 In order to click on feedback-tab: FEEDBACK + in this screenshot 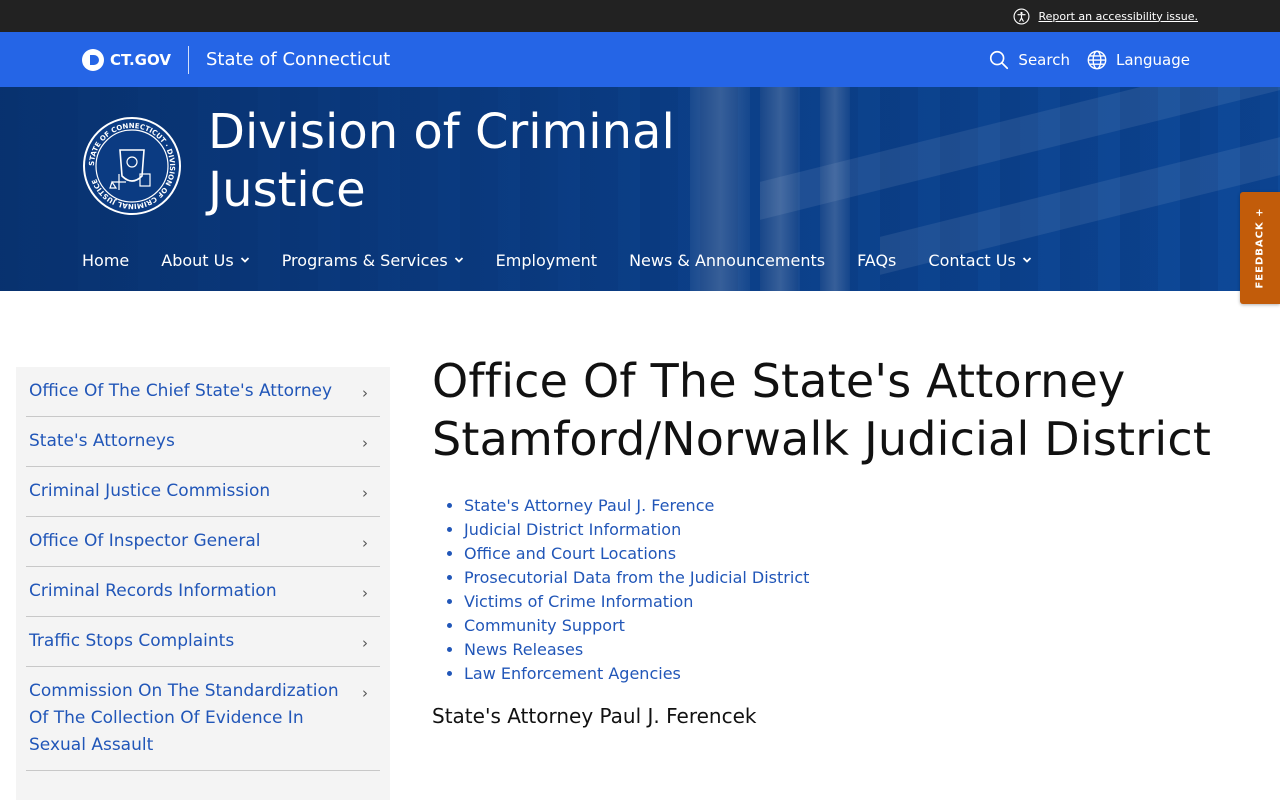, I will do `click(1260, 248)`.